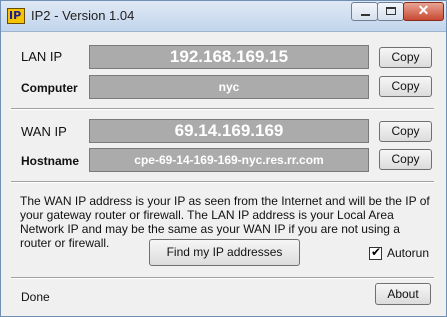  I want to click on minimize-button, so click(364, 11).